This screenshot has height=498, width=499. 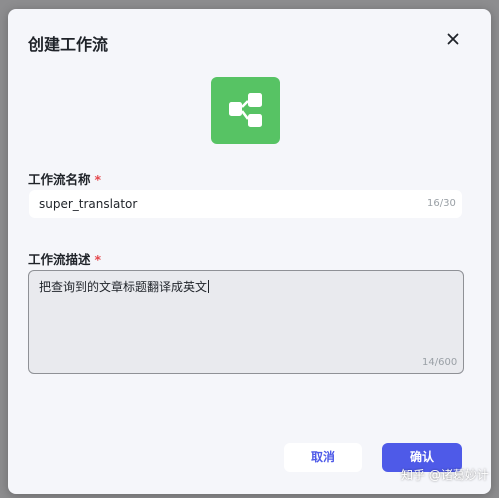 What do you see at coordinates (219, 204) in the screenshot?
I see `workflow-name-input` at bounding box center [219, 204].